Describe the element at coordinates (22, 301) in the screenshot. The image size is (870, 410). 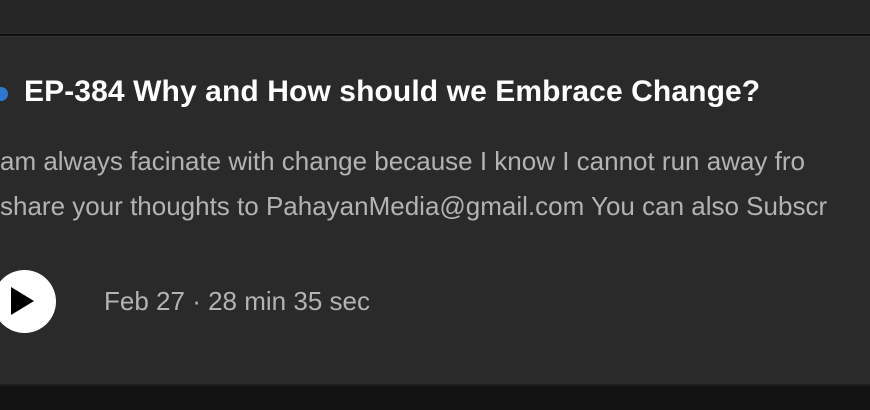
I see `play-icon` at that location.